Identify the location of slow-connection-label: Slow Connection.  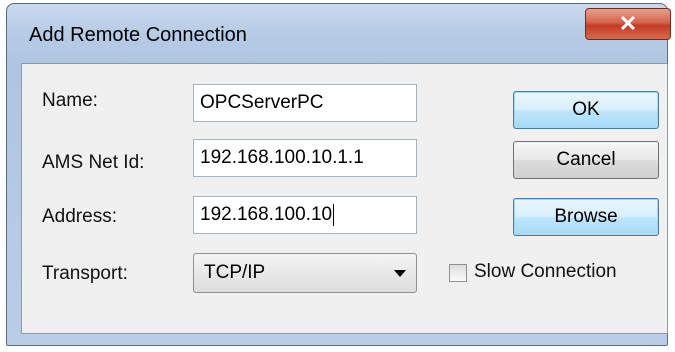
(545, 272).